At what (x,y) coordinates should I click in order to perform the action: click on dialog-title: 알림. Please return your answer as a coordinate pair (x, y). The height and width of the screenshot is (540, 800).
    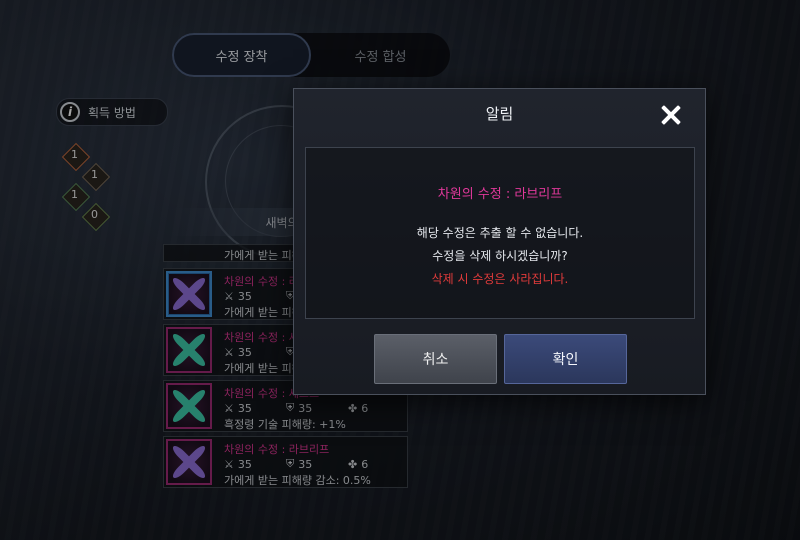
    Looking at the image, I should click on (499, 114).